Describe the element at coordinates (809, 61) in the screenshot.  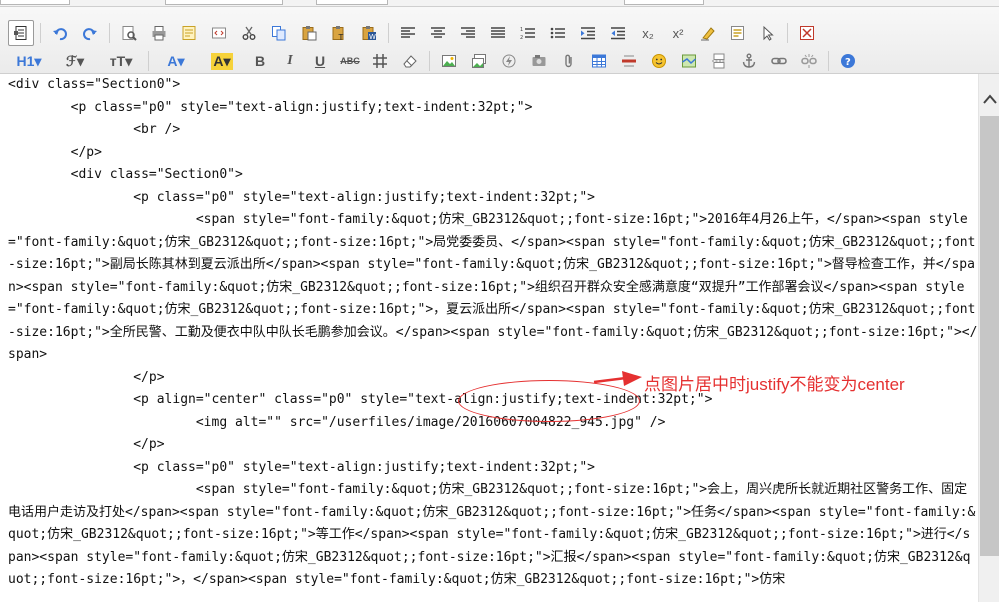
I see `unlink-button` at that location.